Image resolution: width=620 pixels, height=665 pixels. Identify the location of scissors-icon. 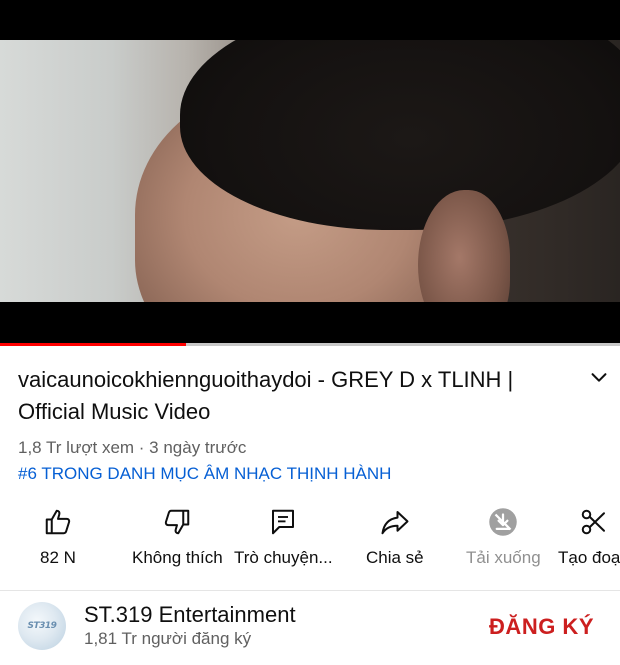
(593, 522).